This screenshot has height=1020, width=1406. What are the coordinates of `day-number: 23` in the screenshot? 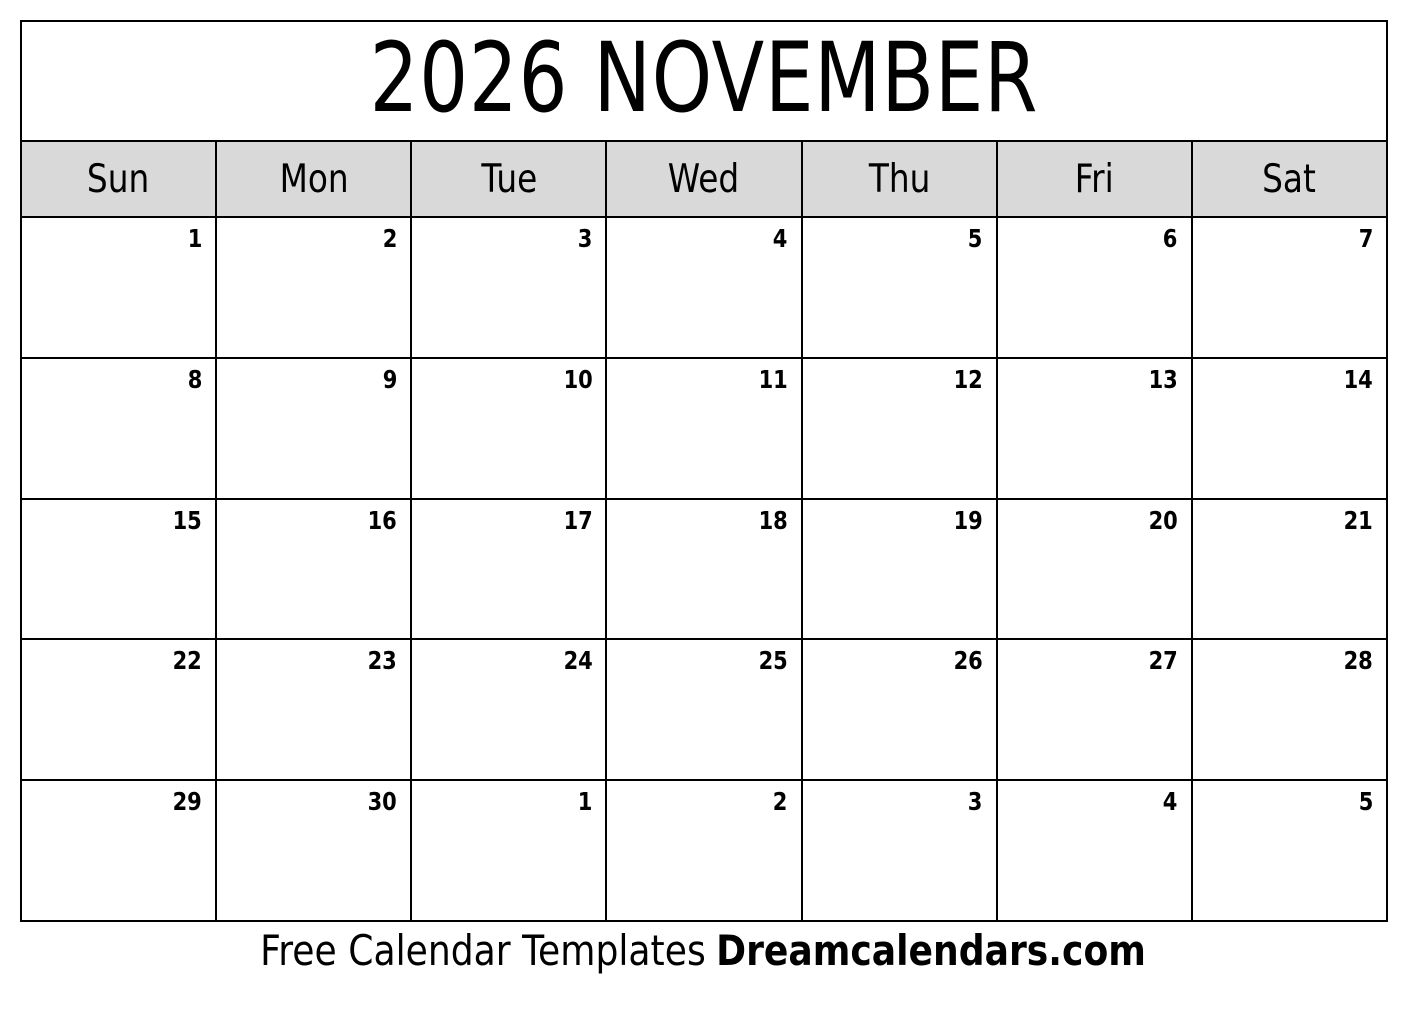 It's located at (383, 661).